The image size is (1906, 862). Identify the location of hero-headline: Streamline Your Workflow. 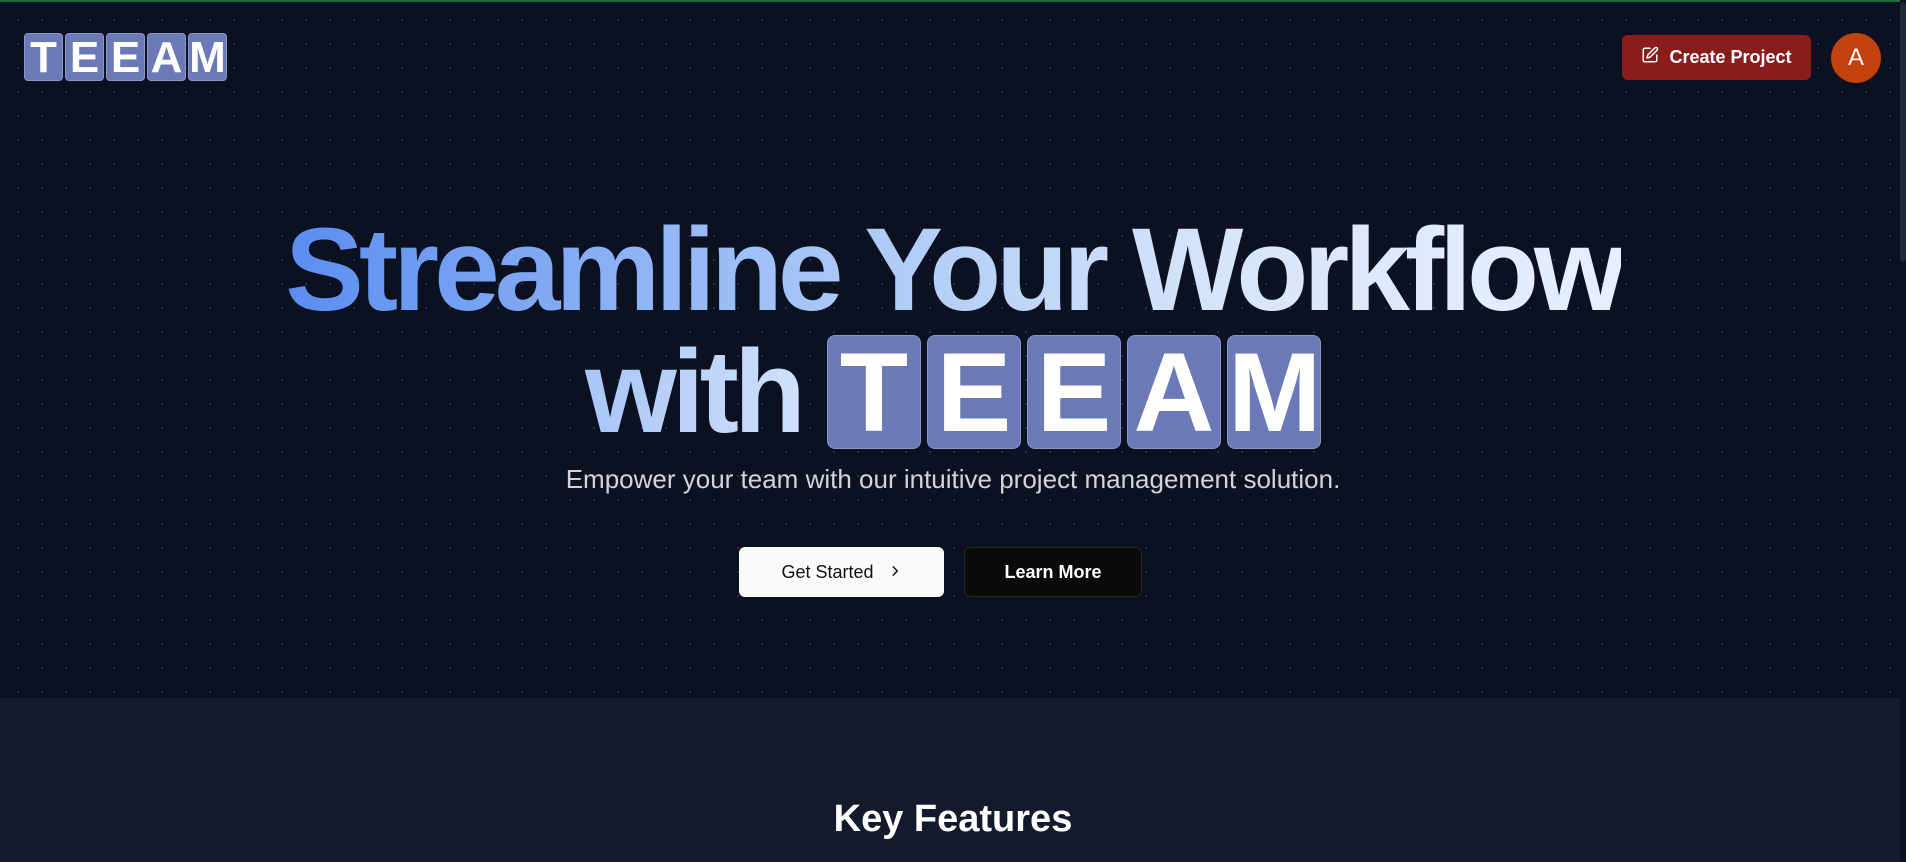
(953, 270).